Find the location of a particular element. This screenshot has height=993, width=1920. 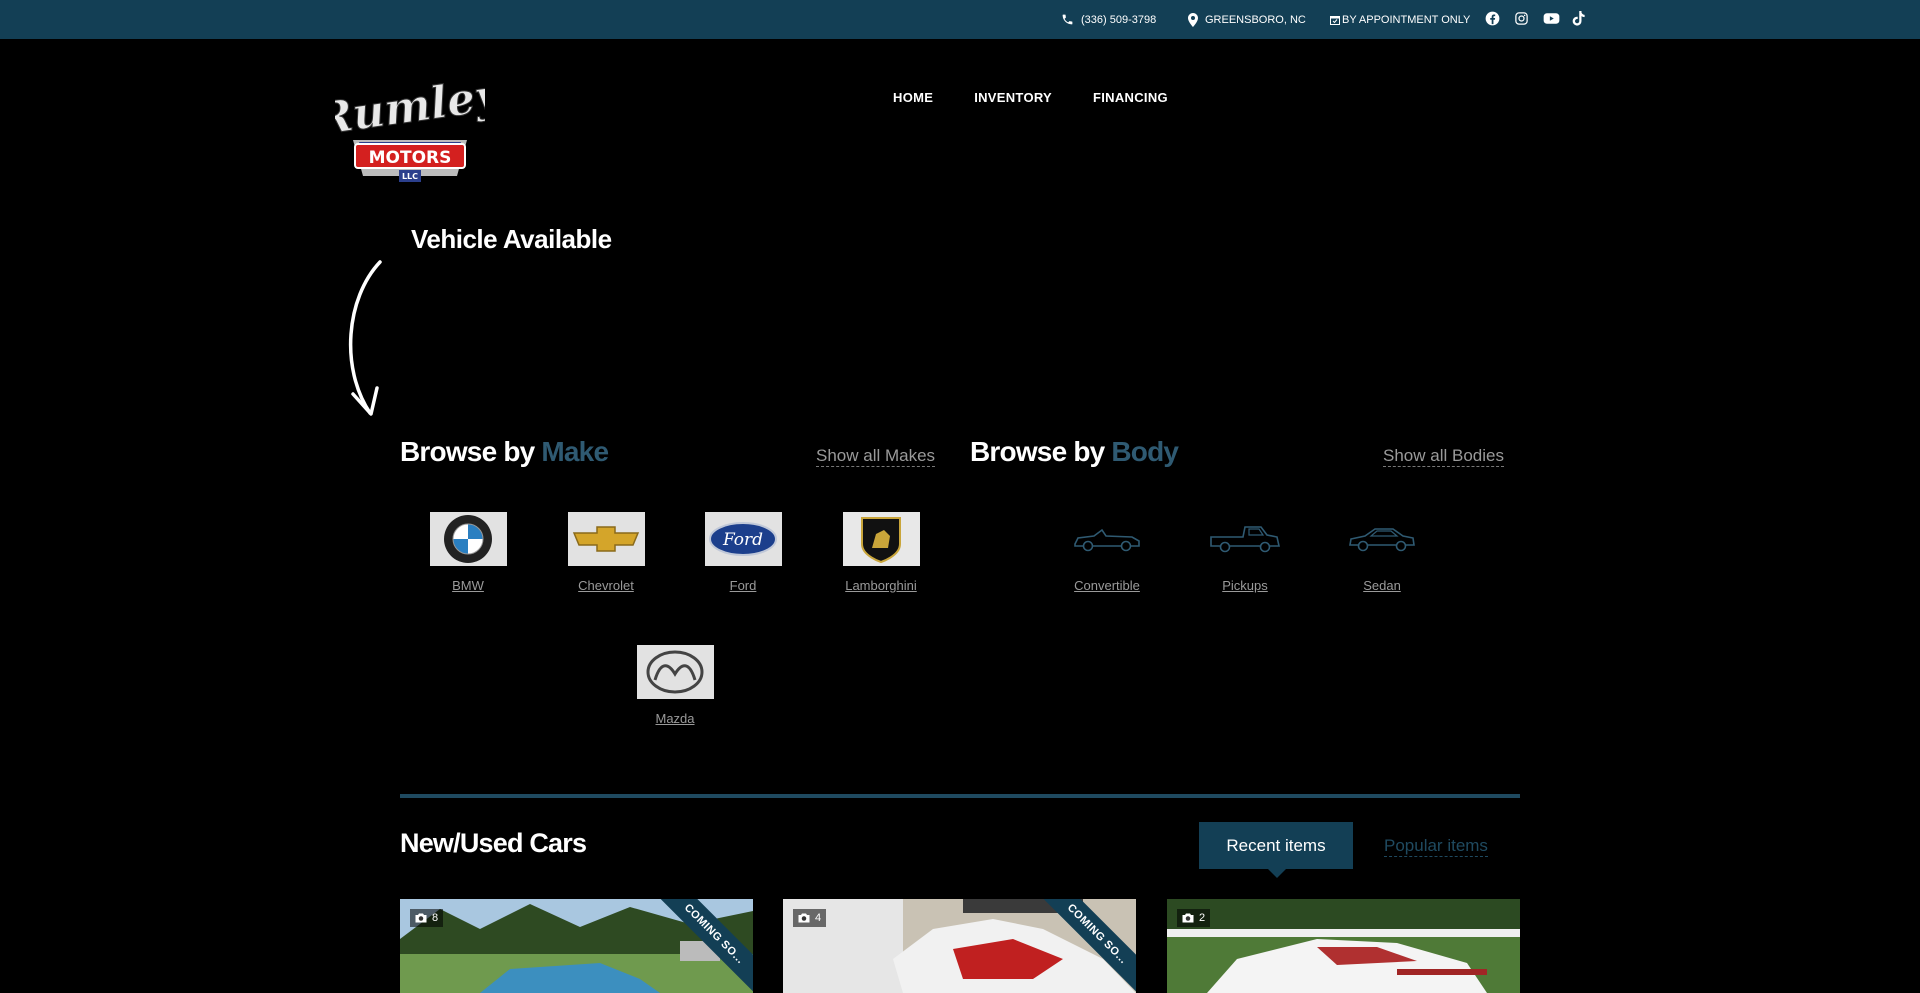

make-item-mazda: Mazda is located at coordinates (675, 686).